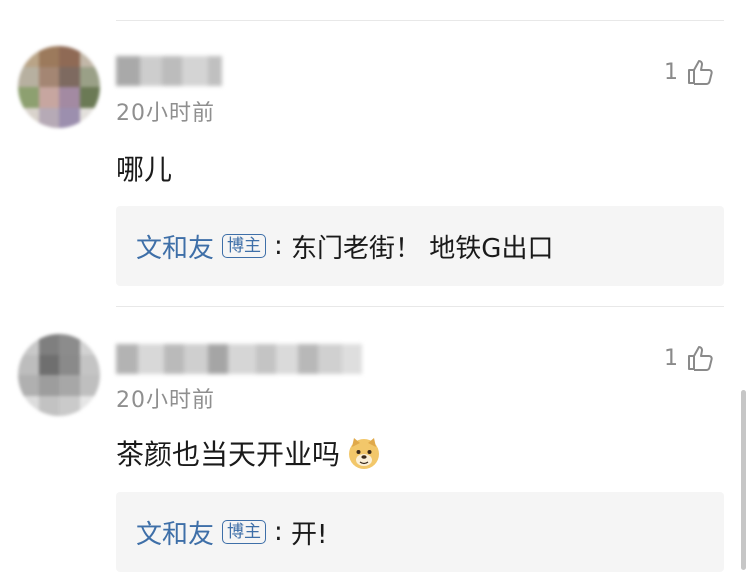 The image size is (750, 588). I want to click on comment-text-content: 哪儿, so click(144, 169).